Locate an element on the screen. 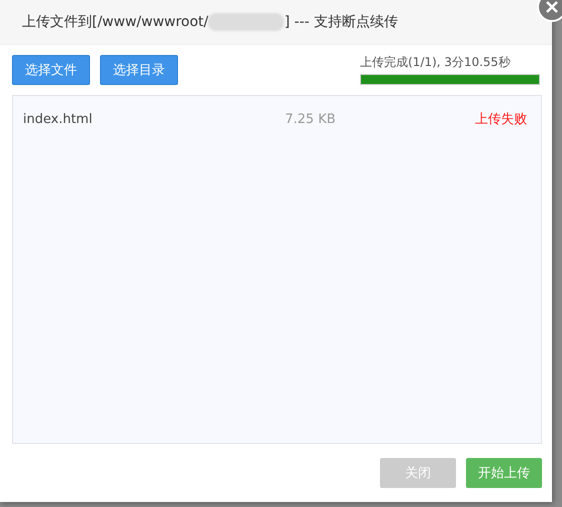  progress-text: 上传完成(1/1), 3分10.55秒 is located at coordinates (436, 62).